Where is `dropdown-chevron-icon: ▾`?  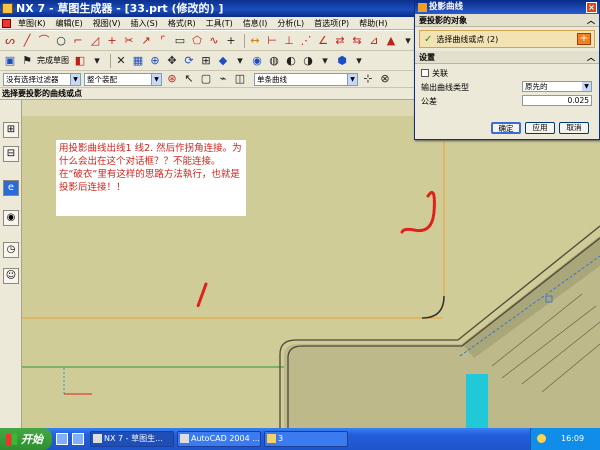
dropdown-chevron-icon: ▾ is located at coordinates (97, 61).